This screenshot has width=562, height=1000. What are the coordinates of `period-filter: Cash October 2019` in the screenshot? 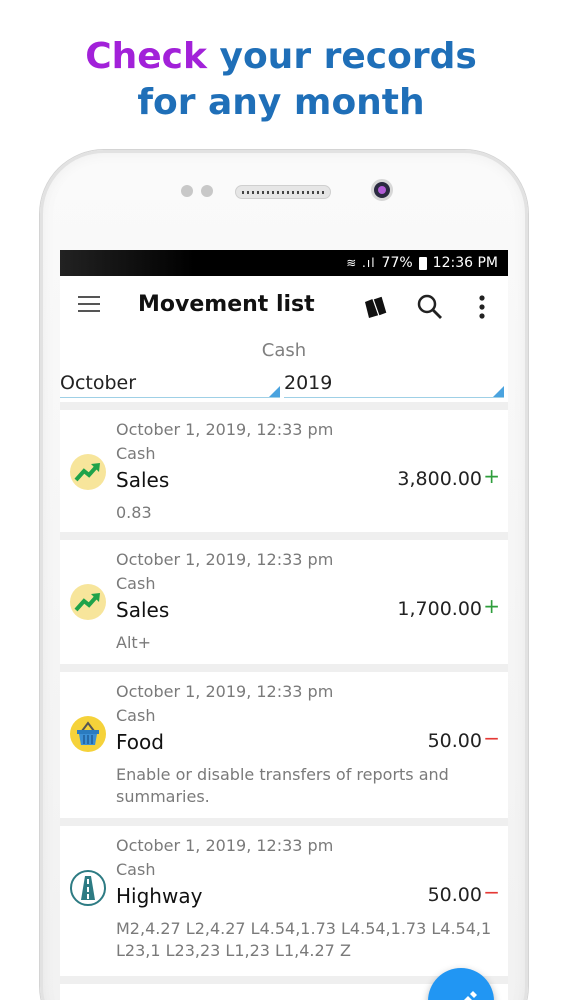 It's located at (284, 370).